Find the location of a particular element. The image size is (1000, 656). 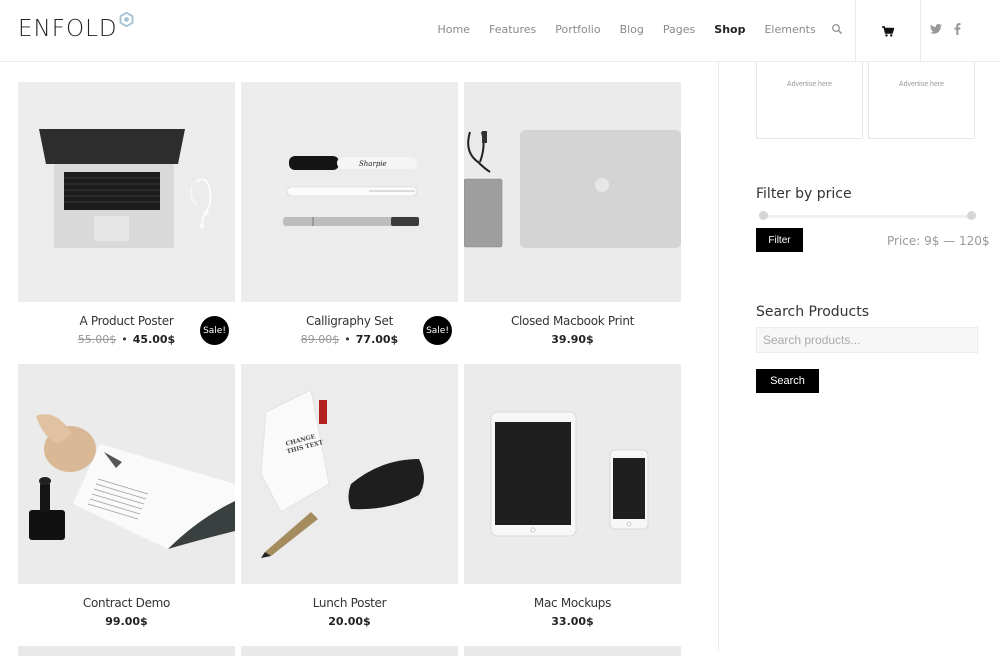

nav-home: Home is located at coordinates (454, 29).